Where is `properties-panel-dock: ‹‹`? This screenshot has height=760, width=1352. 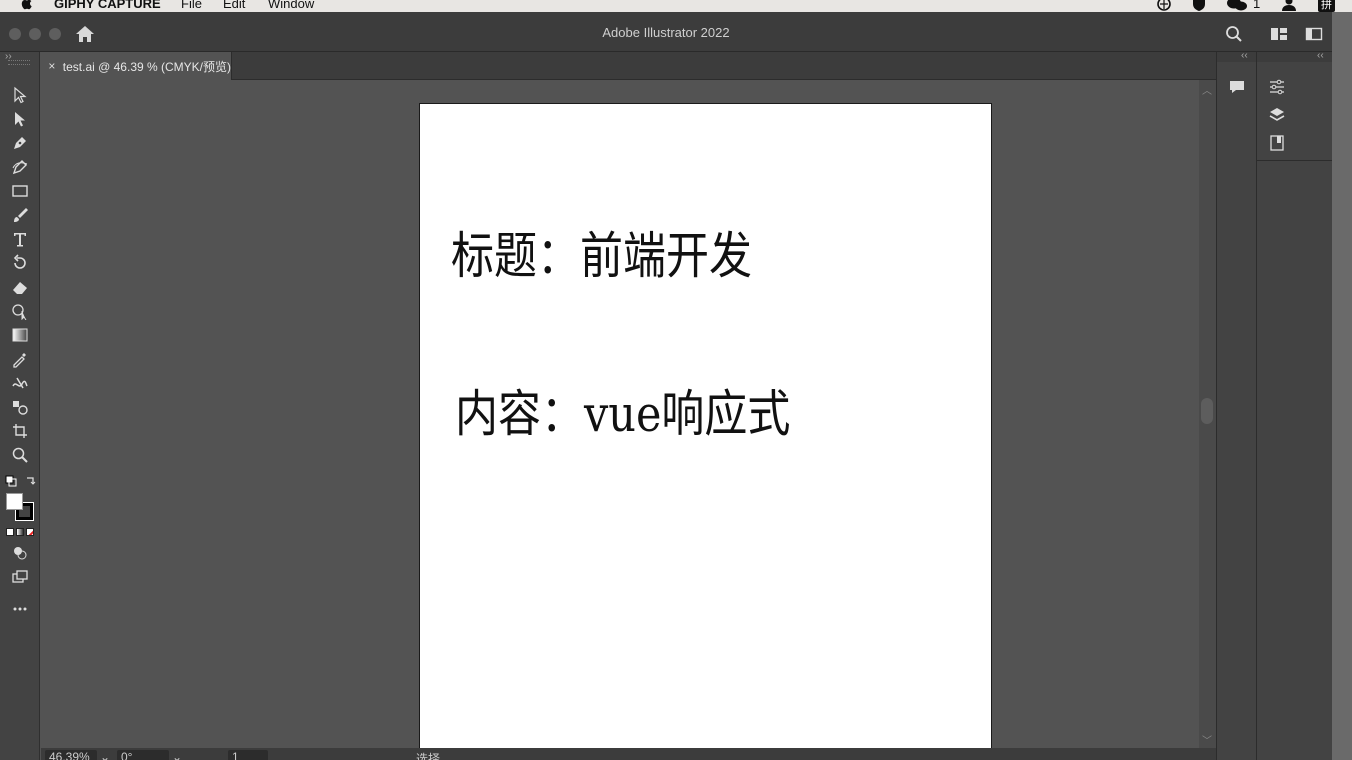 properties-panel-dock: ‹‹ is located at coordinates (1294, 405).